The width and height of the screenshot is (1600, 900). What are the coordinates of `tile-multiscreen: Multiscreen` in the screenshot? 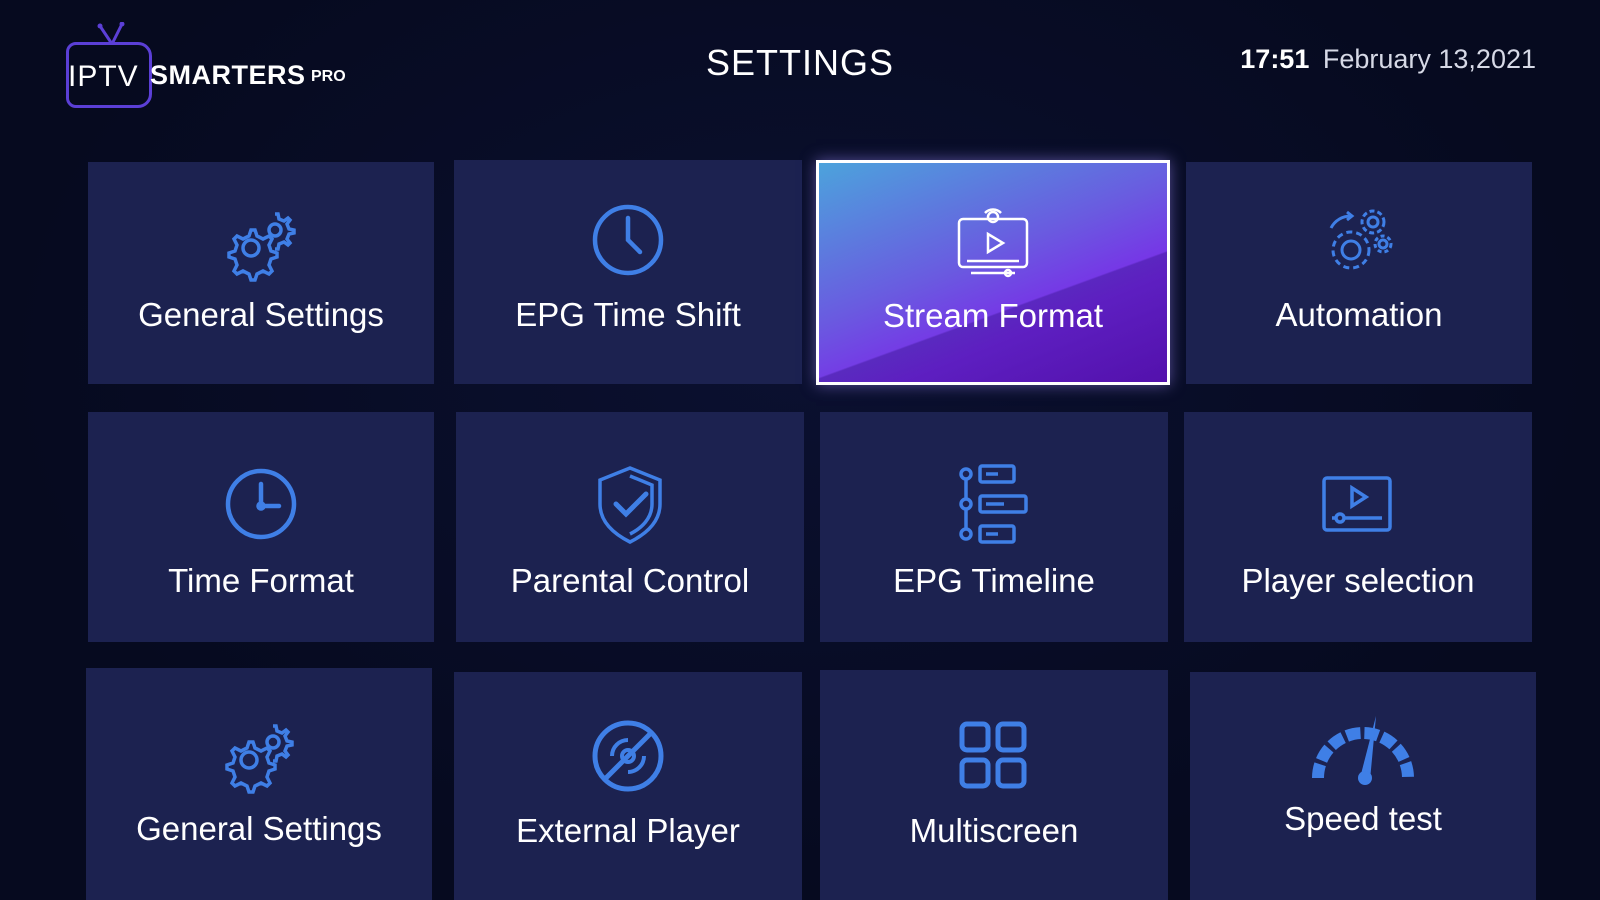 It's located at (994, 785).